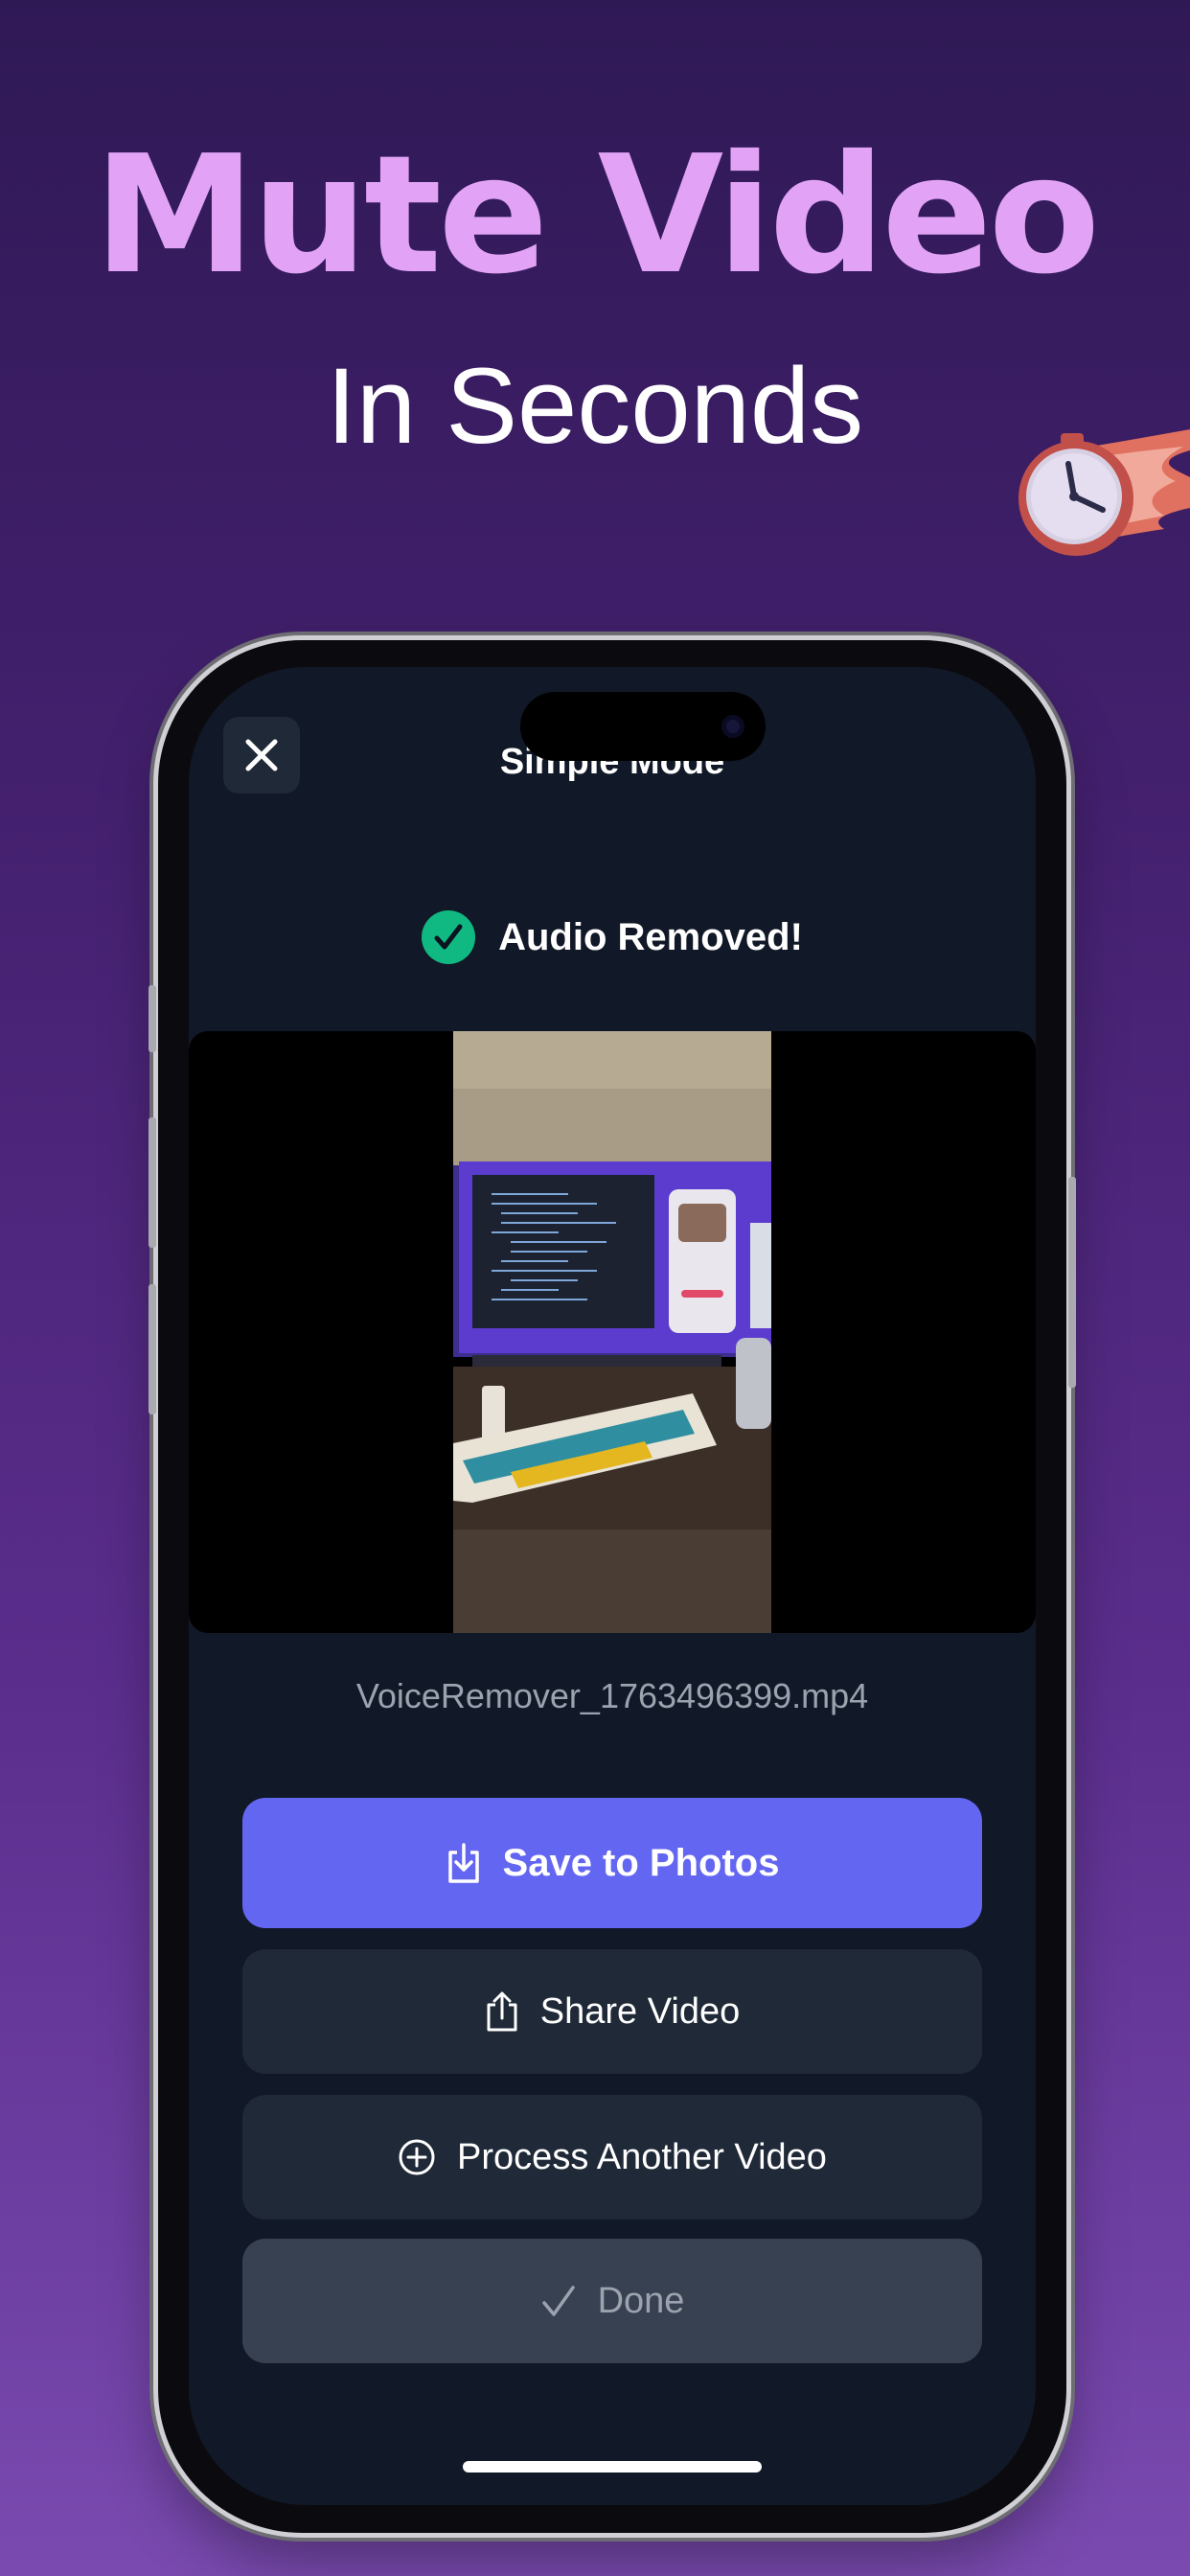 Image resolution: width=1190 pixels, height=2576 pixels. I want to click on dynamic-island, so click(643, 726).